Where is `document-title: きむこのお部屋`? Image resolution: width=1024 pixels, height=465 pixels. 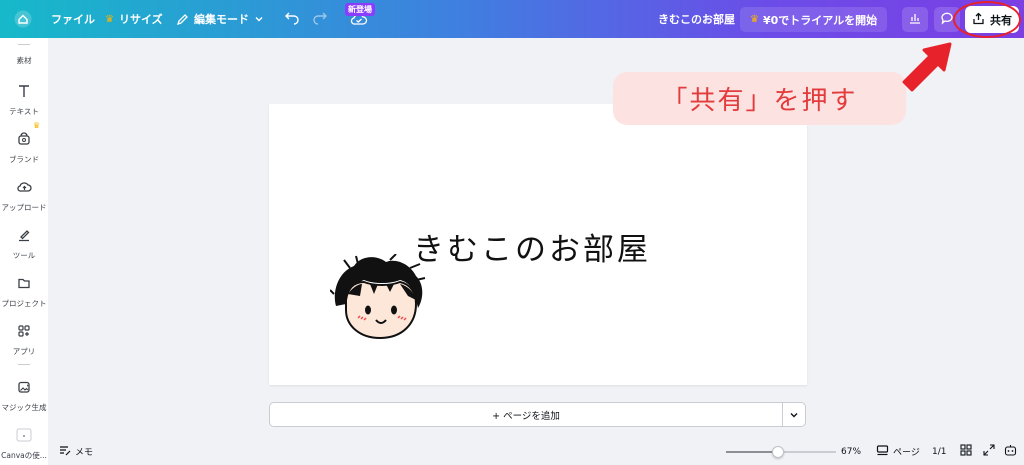
document-title: きむこのお部屋 is located at coordinates (696, 19).